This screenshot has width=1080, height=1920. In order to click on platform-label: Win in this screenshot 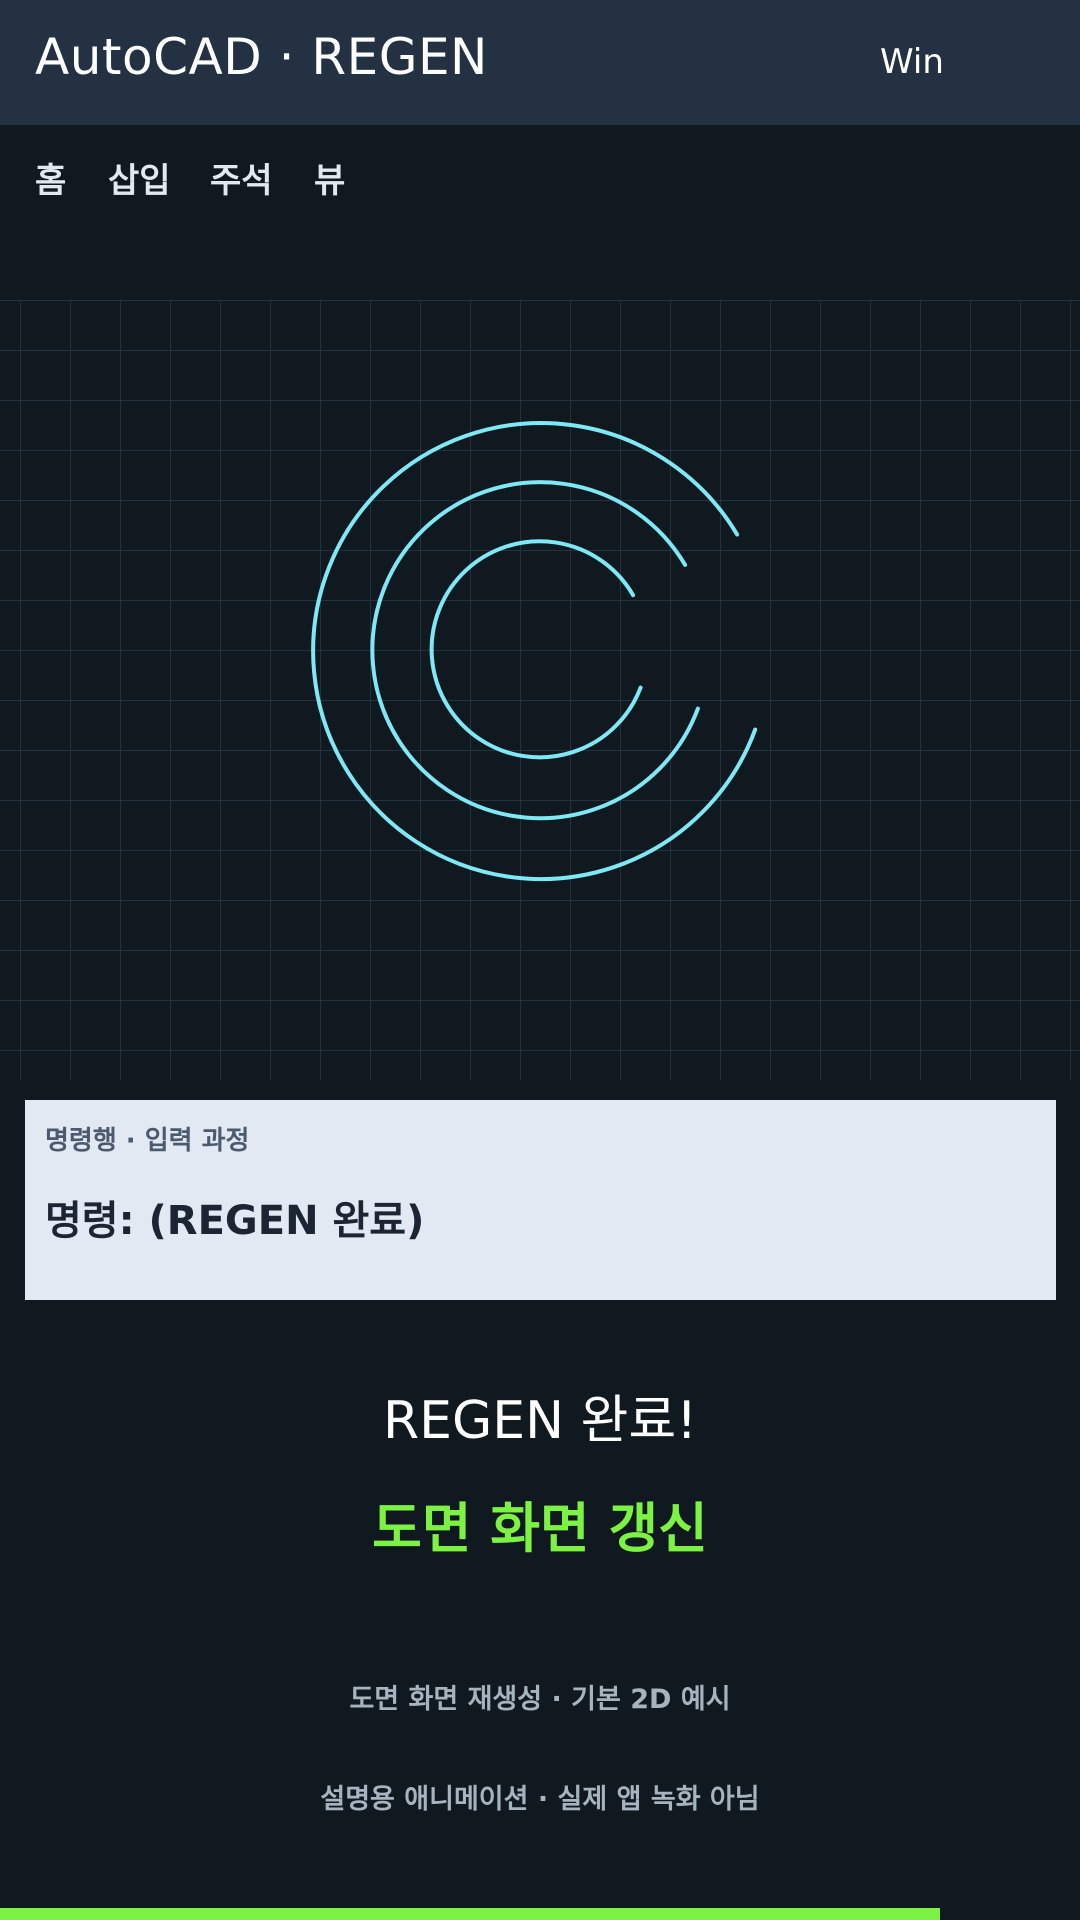, I will do `click(912, 62)`.